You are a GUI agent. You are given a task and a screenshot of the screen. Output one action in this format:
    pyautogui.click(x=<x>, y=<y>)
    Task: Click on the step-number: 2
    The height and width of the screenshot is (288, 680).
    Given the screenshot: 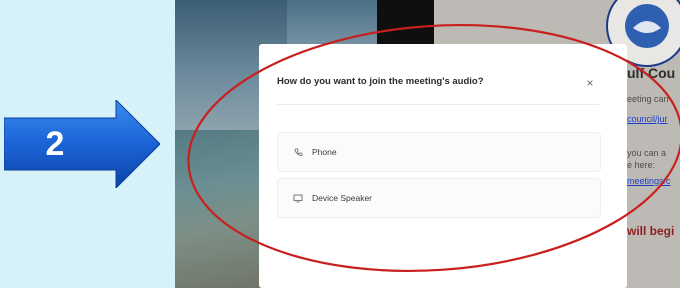 What is the action you would take?
    pyautogui.click(x=55, y=143)
    